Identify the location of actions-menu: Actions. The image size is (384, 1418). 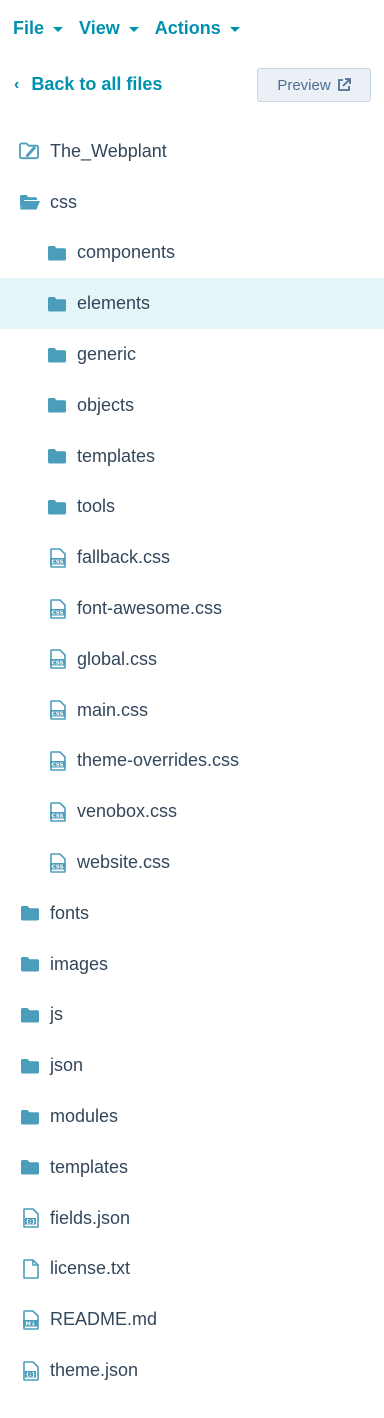
(197, 28).